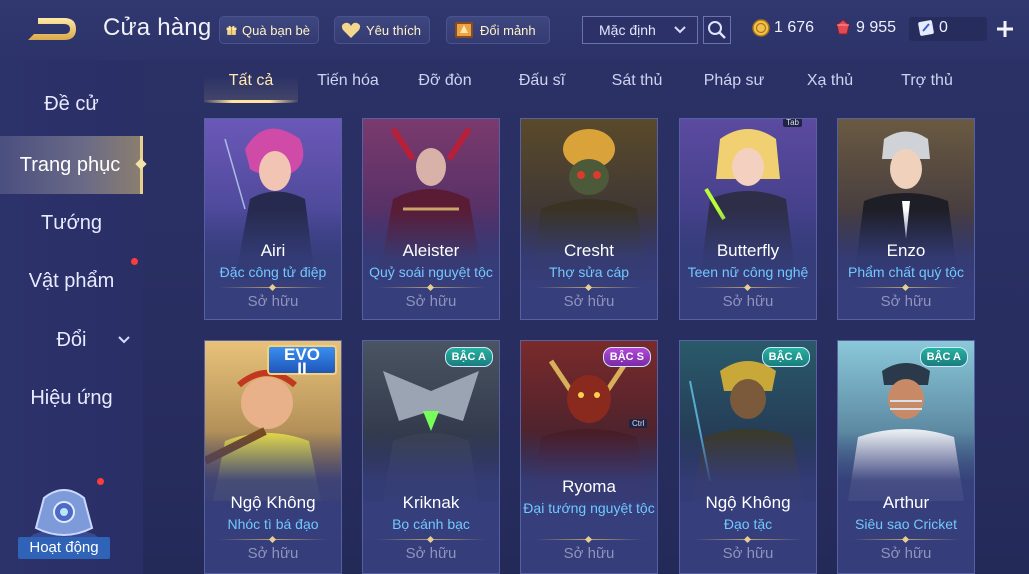 The image size is (1029, 574). I want to click on tab-assassin: Sát thủ, so click(637, 85).